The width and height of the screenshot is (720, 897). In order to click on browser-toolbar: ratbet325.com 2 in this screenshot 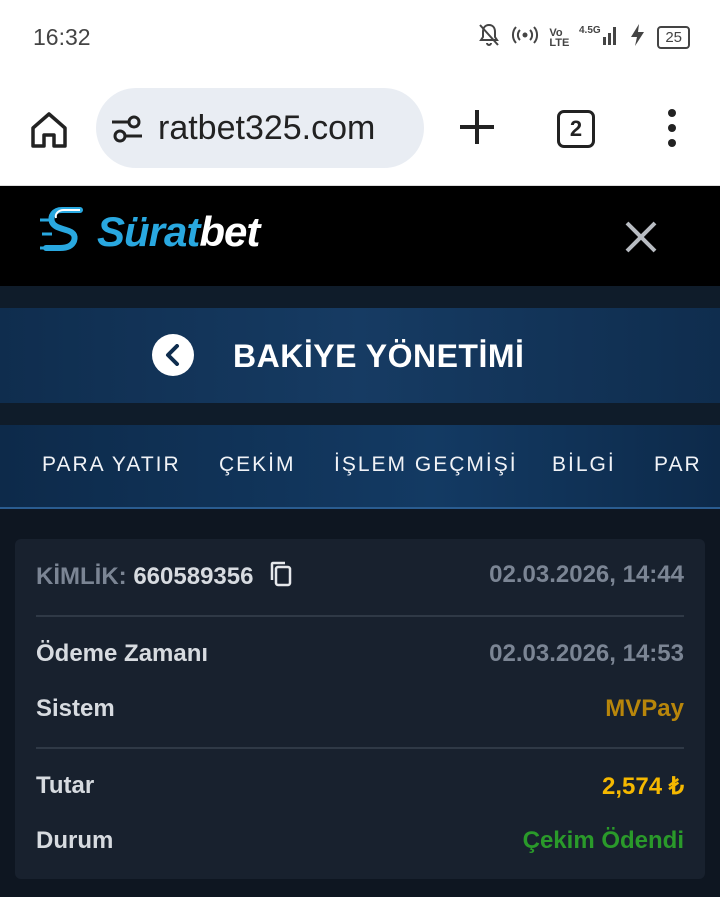, I will do `click(360, 129)`.